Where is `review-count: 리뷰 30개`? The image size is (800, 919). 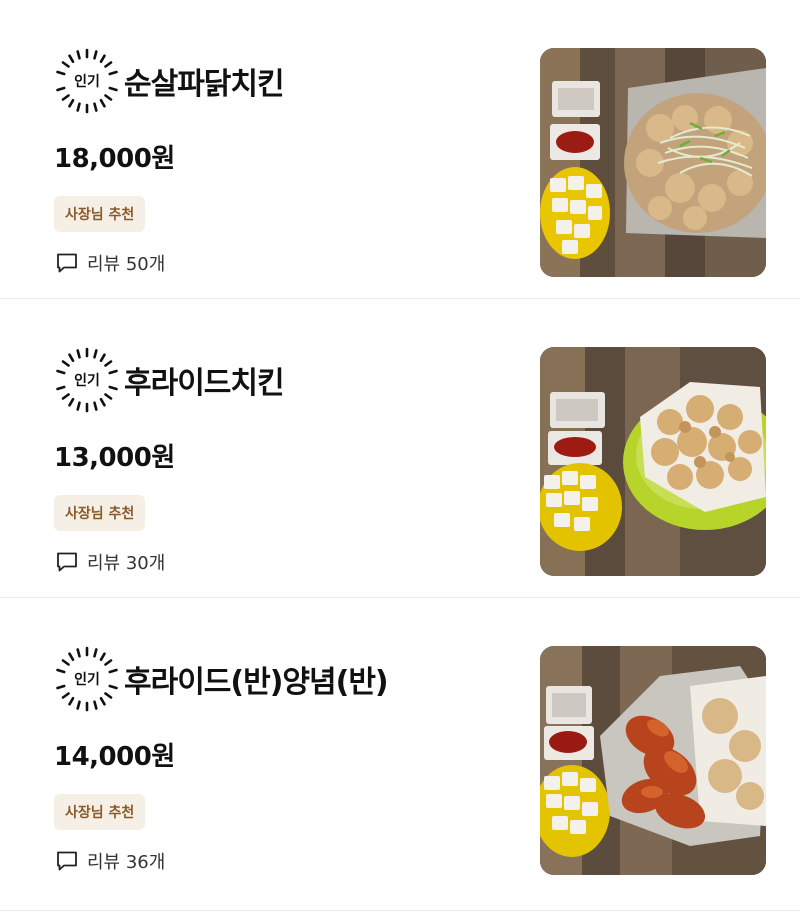
review-count: 리뷰 30개 is located at coordinates (110, 562).